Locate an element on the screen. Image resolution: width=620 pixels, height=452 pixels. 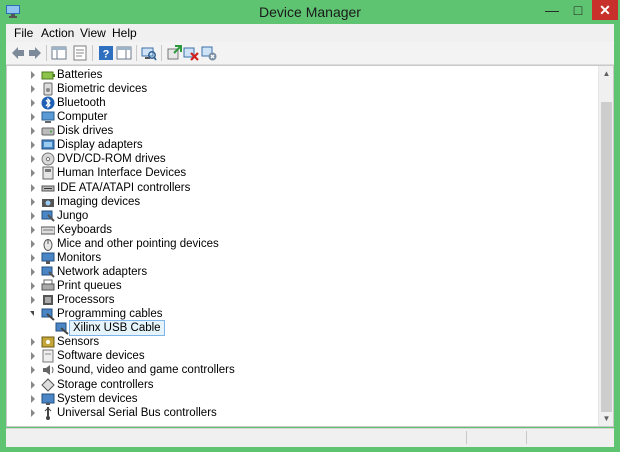
tree-item-label: Biometric devices is located at coordinates (102, 89).